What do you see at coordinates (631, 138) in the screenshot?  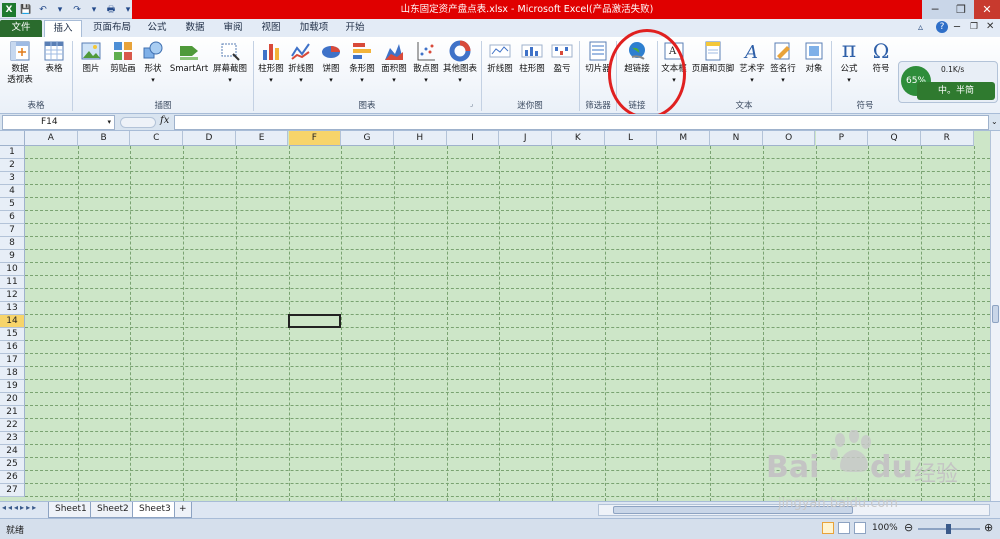 I see `column-header-L: L` at bounding box center [631, 138].